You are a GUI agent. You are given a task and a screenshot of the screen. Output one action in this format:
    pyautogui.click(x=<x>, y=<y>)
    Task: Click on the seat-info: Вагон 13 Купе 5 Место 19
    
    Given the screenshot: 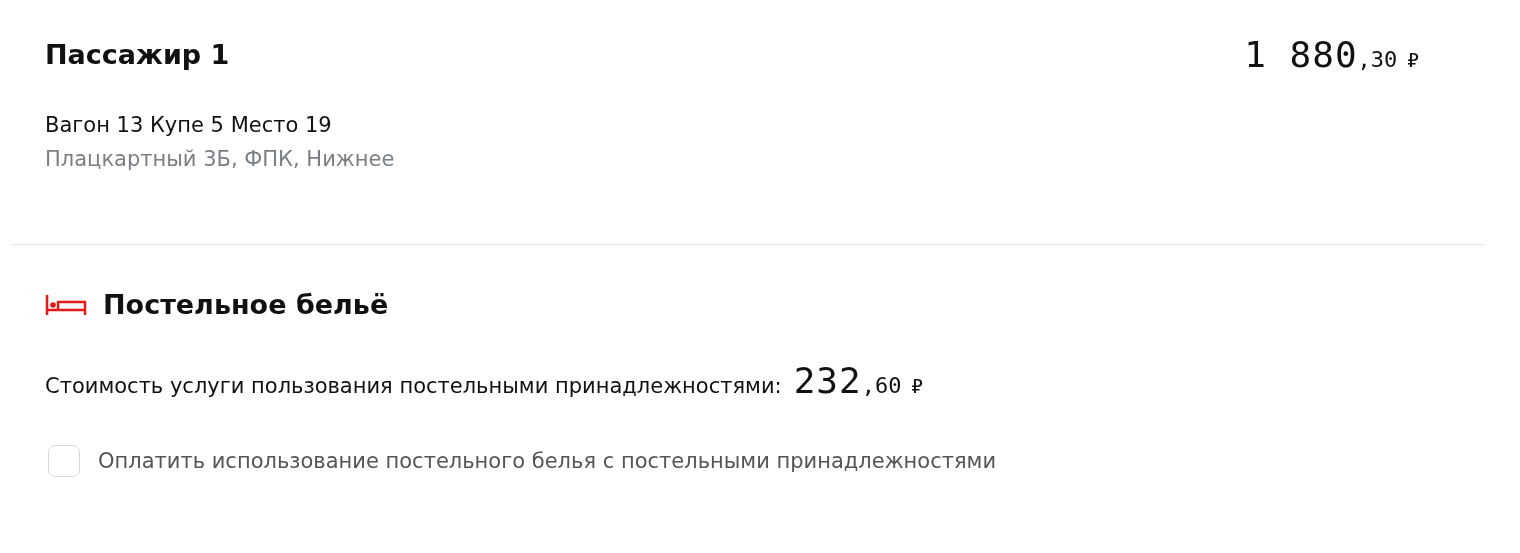 What is the action you would take?
    pyautogui.click(x=189, y=125)
    